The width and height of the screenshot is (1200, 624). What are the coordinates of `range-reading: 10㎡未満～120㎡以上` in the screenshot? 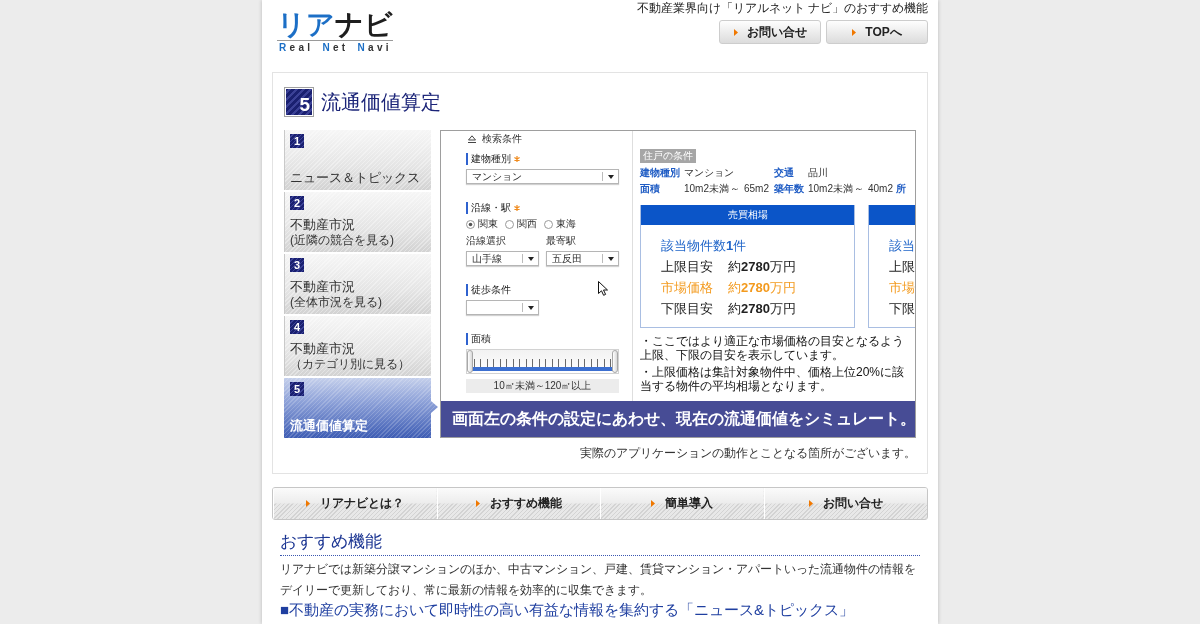 It's located at (542, 386).